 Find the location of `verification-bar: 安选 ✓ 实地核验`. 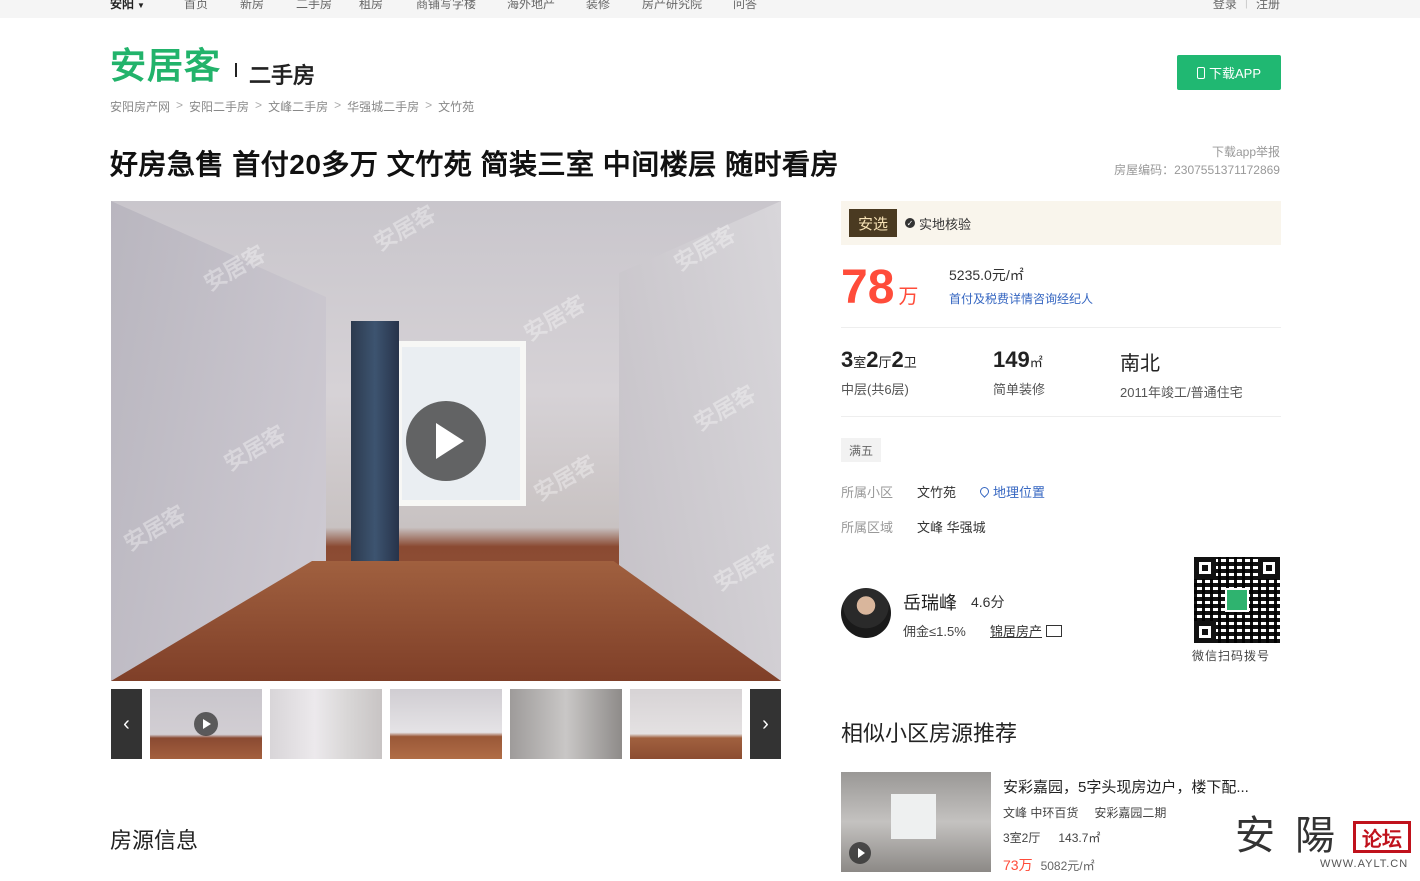

verification-bar: 安选 ✓ 实地核验 is located at coordinates (1061, 223).